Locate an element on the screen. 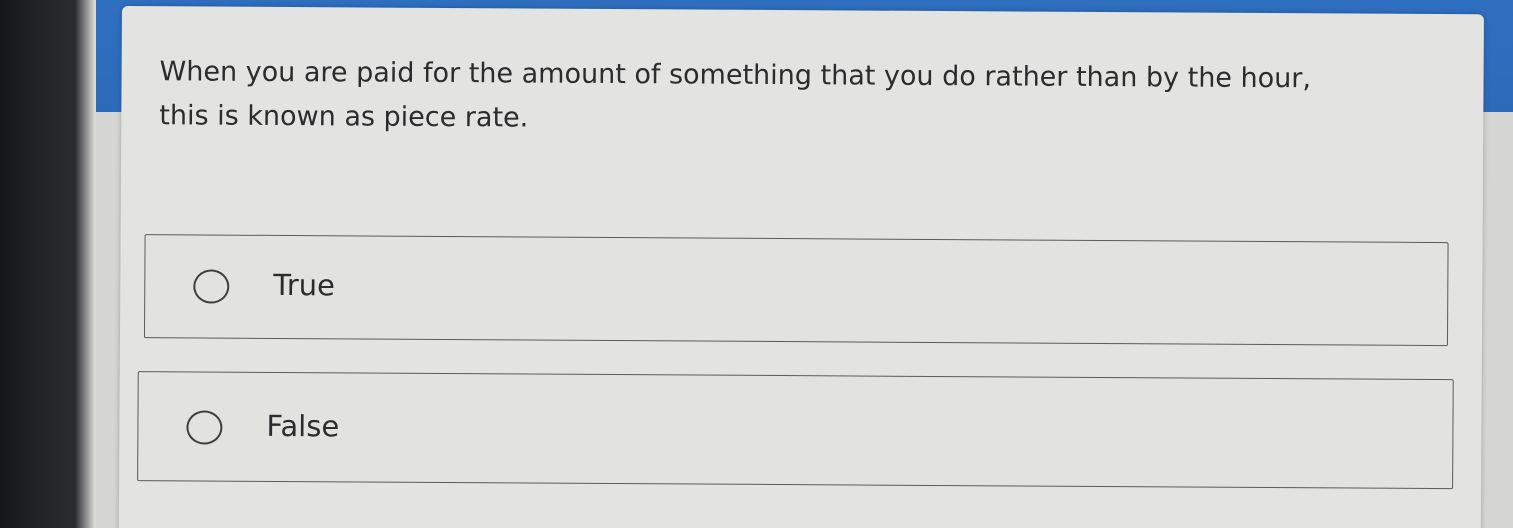 This screenshot has width=1513, height=528. answer-option-label: True is located at coordinates (304, 285).